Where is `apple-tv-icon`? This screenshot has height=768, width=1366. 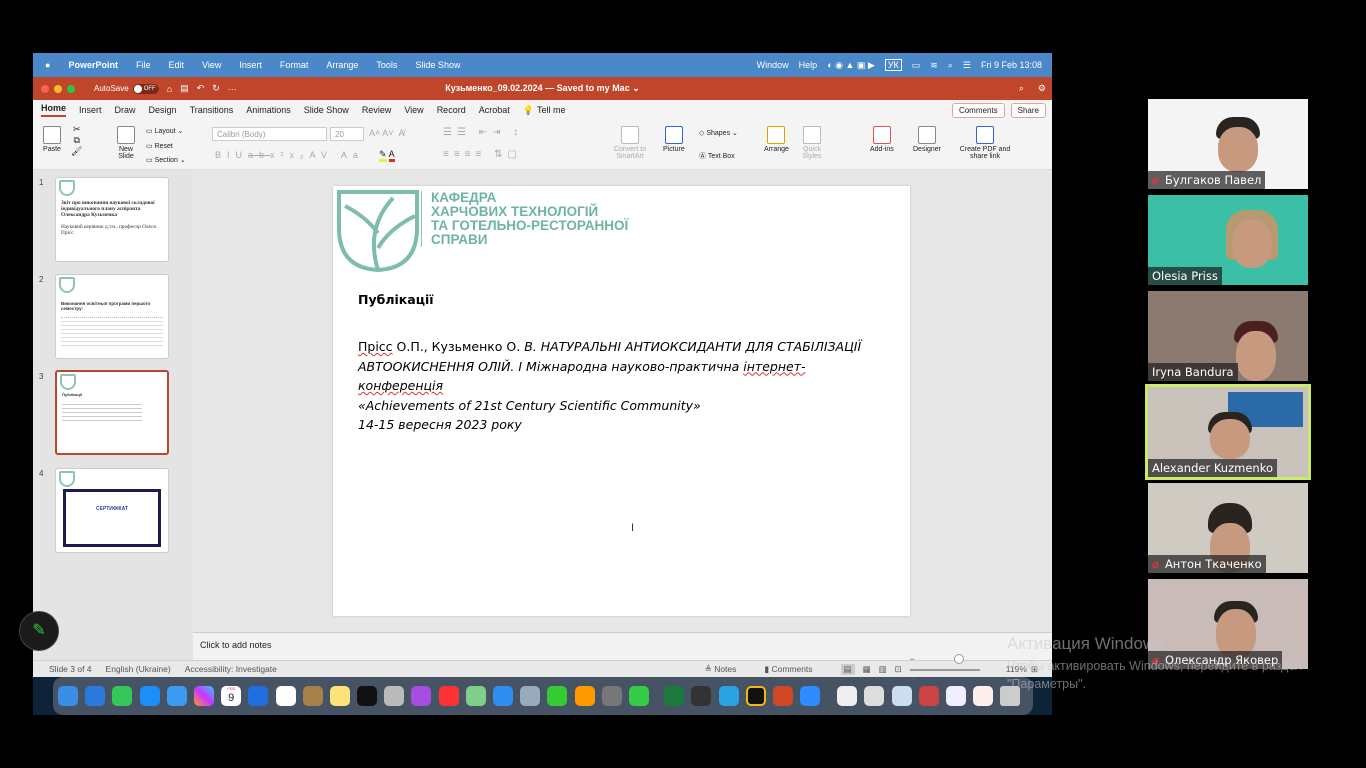
apple-tv-icon is located at coordinates (367, 696).